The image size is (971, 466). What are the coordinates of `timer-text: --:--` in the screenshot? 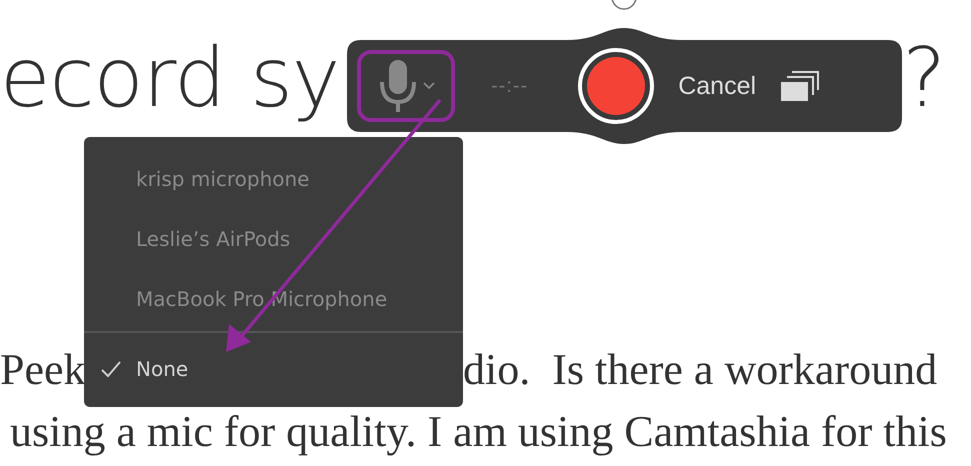 It's located at (509, 86).